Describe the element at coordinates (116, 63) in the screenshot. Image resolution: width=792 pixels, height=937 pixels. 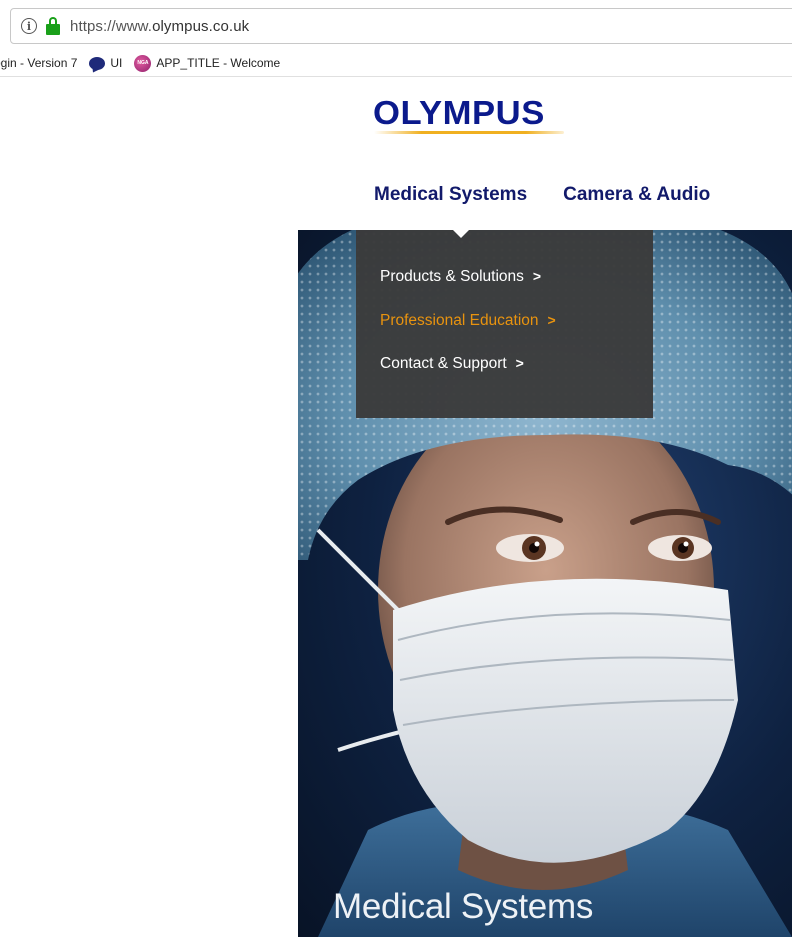
I see `bookmark-label: UI` at that location.